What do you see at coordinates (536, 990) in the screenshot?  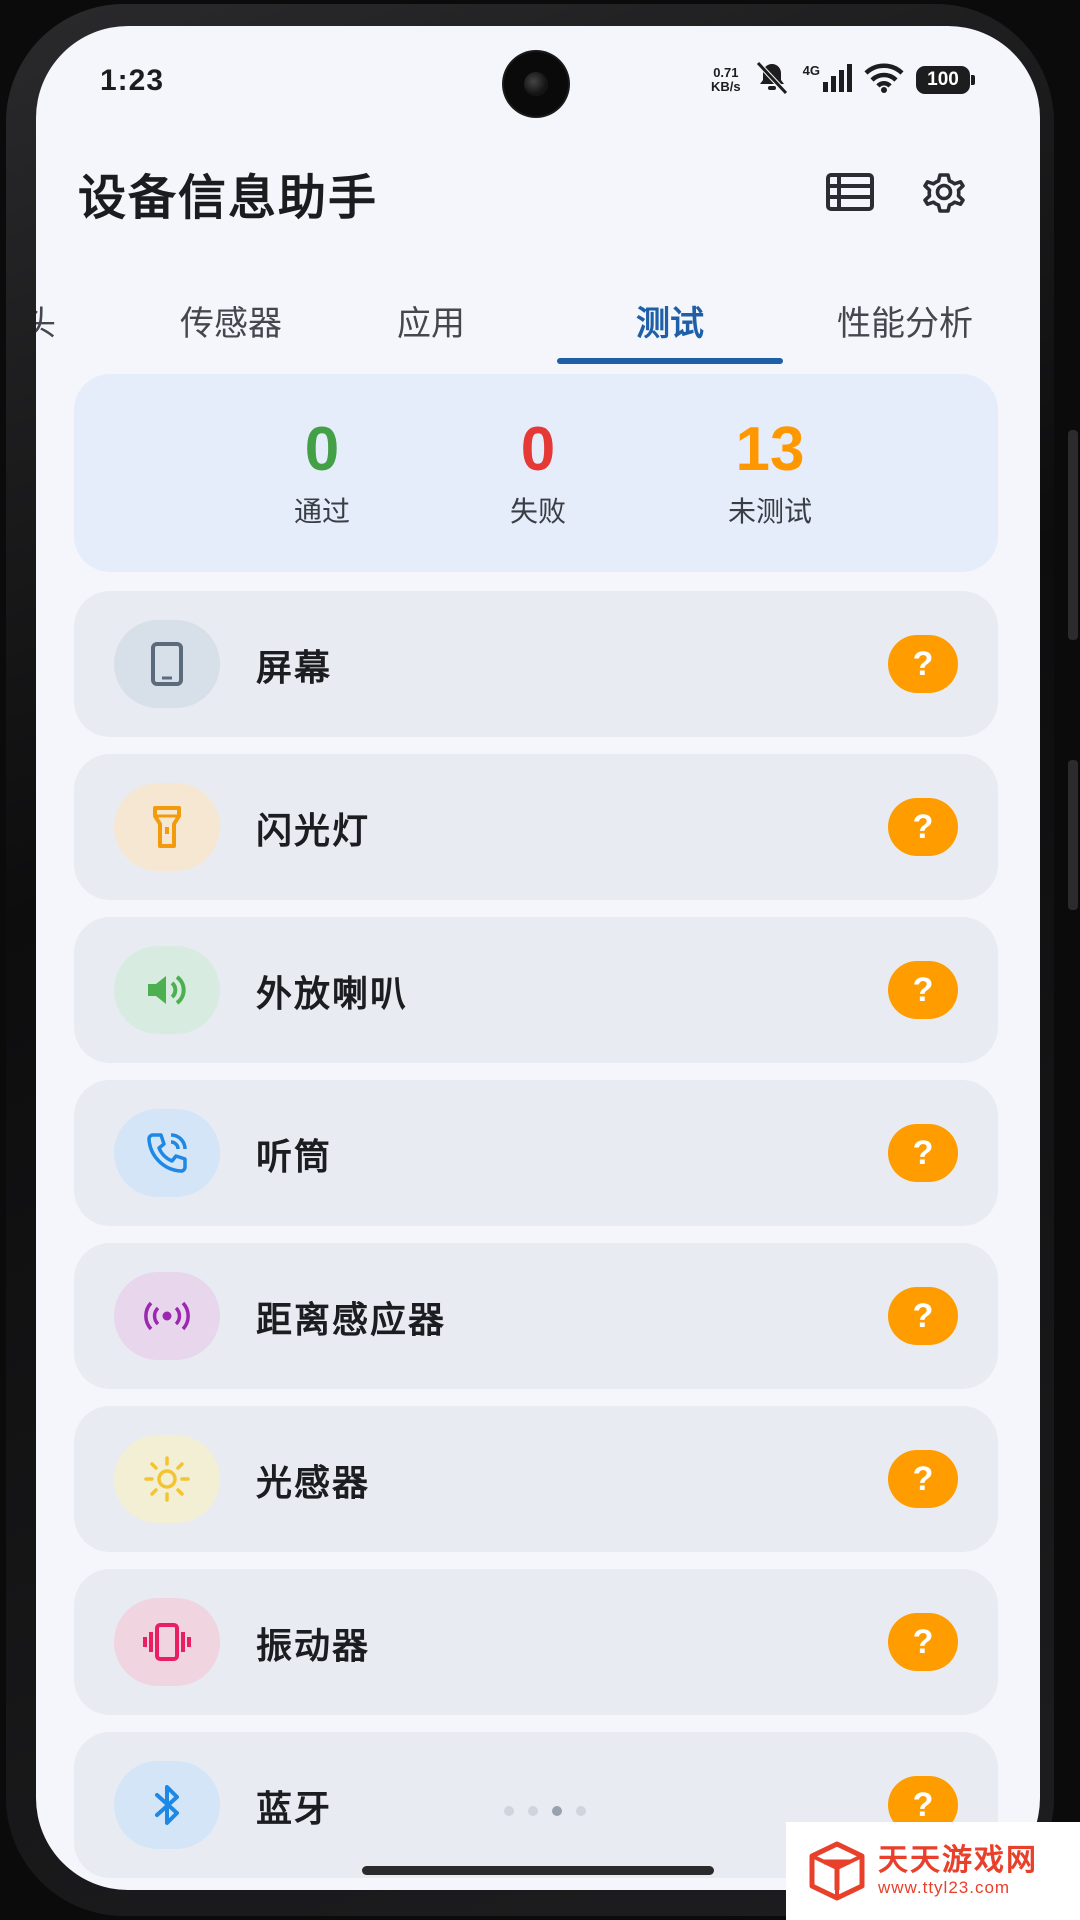 I see `test-item-speaker: 外放喇叭 ?` at bounding box center [536, 990].